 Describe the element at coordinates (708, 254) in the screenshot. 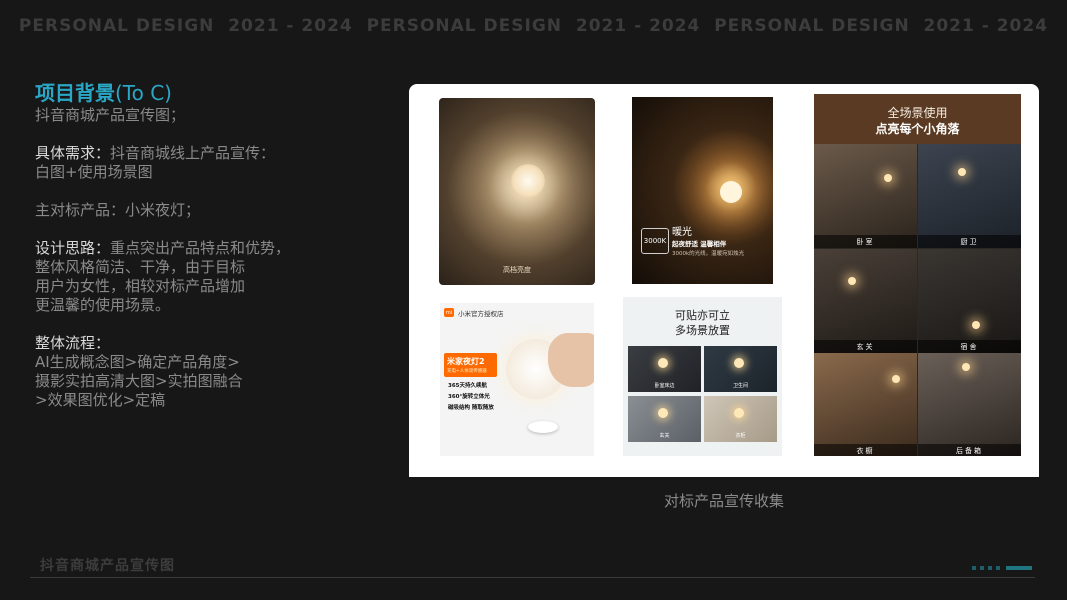

I see `warm-light-line2: 3000k的光线，温暖宛如烛光` at that location.